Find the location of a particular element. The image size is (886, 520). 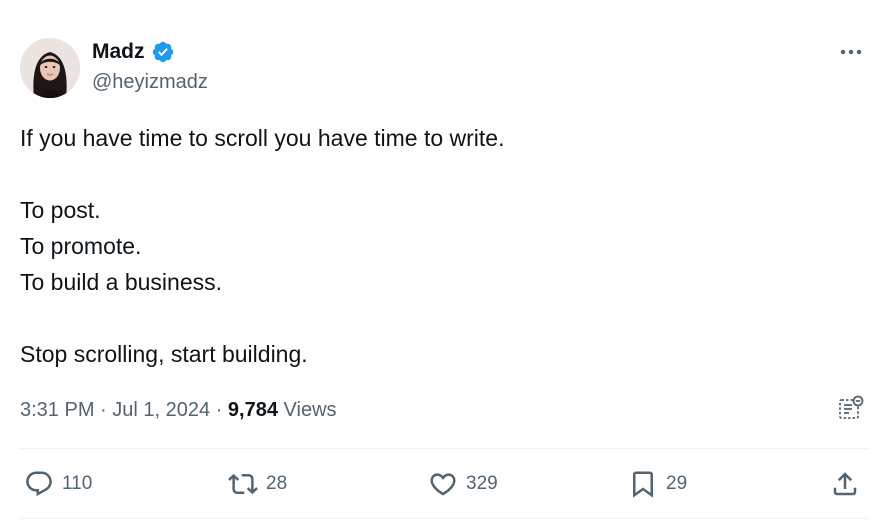

verified-badge-icon is located at coordinates (163, 52).